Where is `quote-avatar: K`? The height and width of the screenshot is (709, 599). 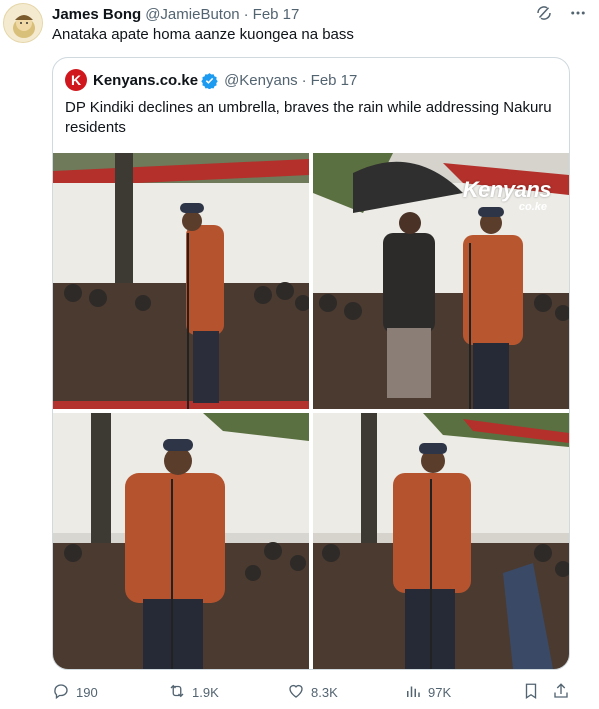
quote-avatar: K is located at coordinates (76, 80).